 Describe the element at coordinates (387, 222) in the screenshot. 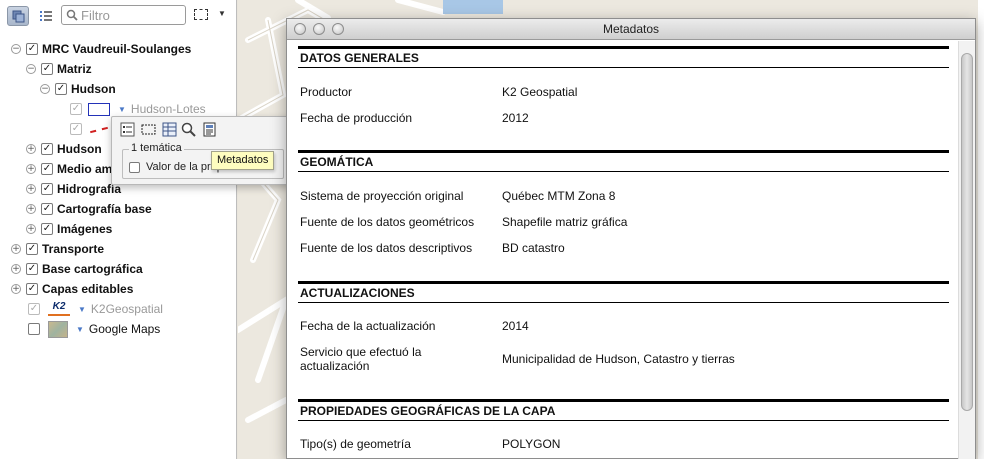

I see `metadata-key: Fuente de los datos geométricos` at that location.